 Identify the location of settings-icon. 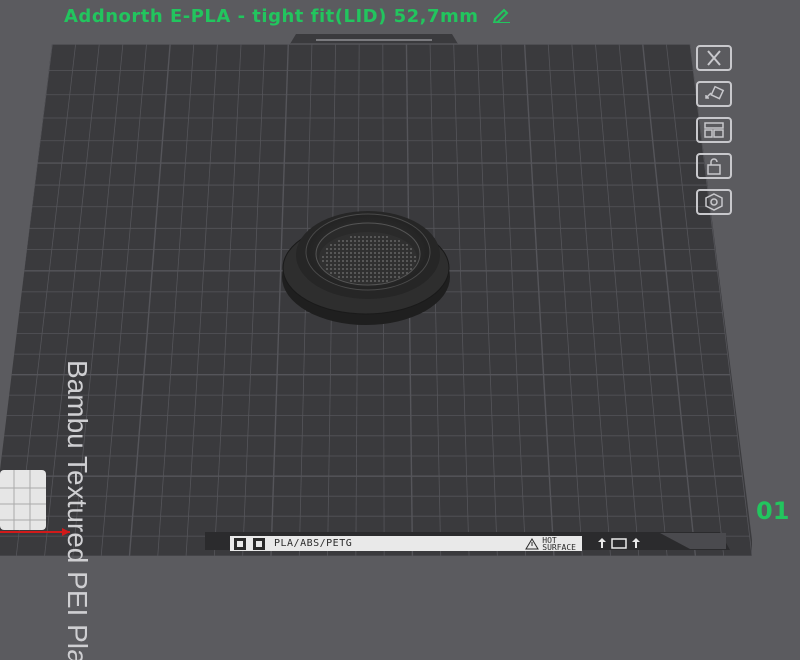
(714, 202).